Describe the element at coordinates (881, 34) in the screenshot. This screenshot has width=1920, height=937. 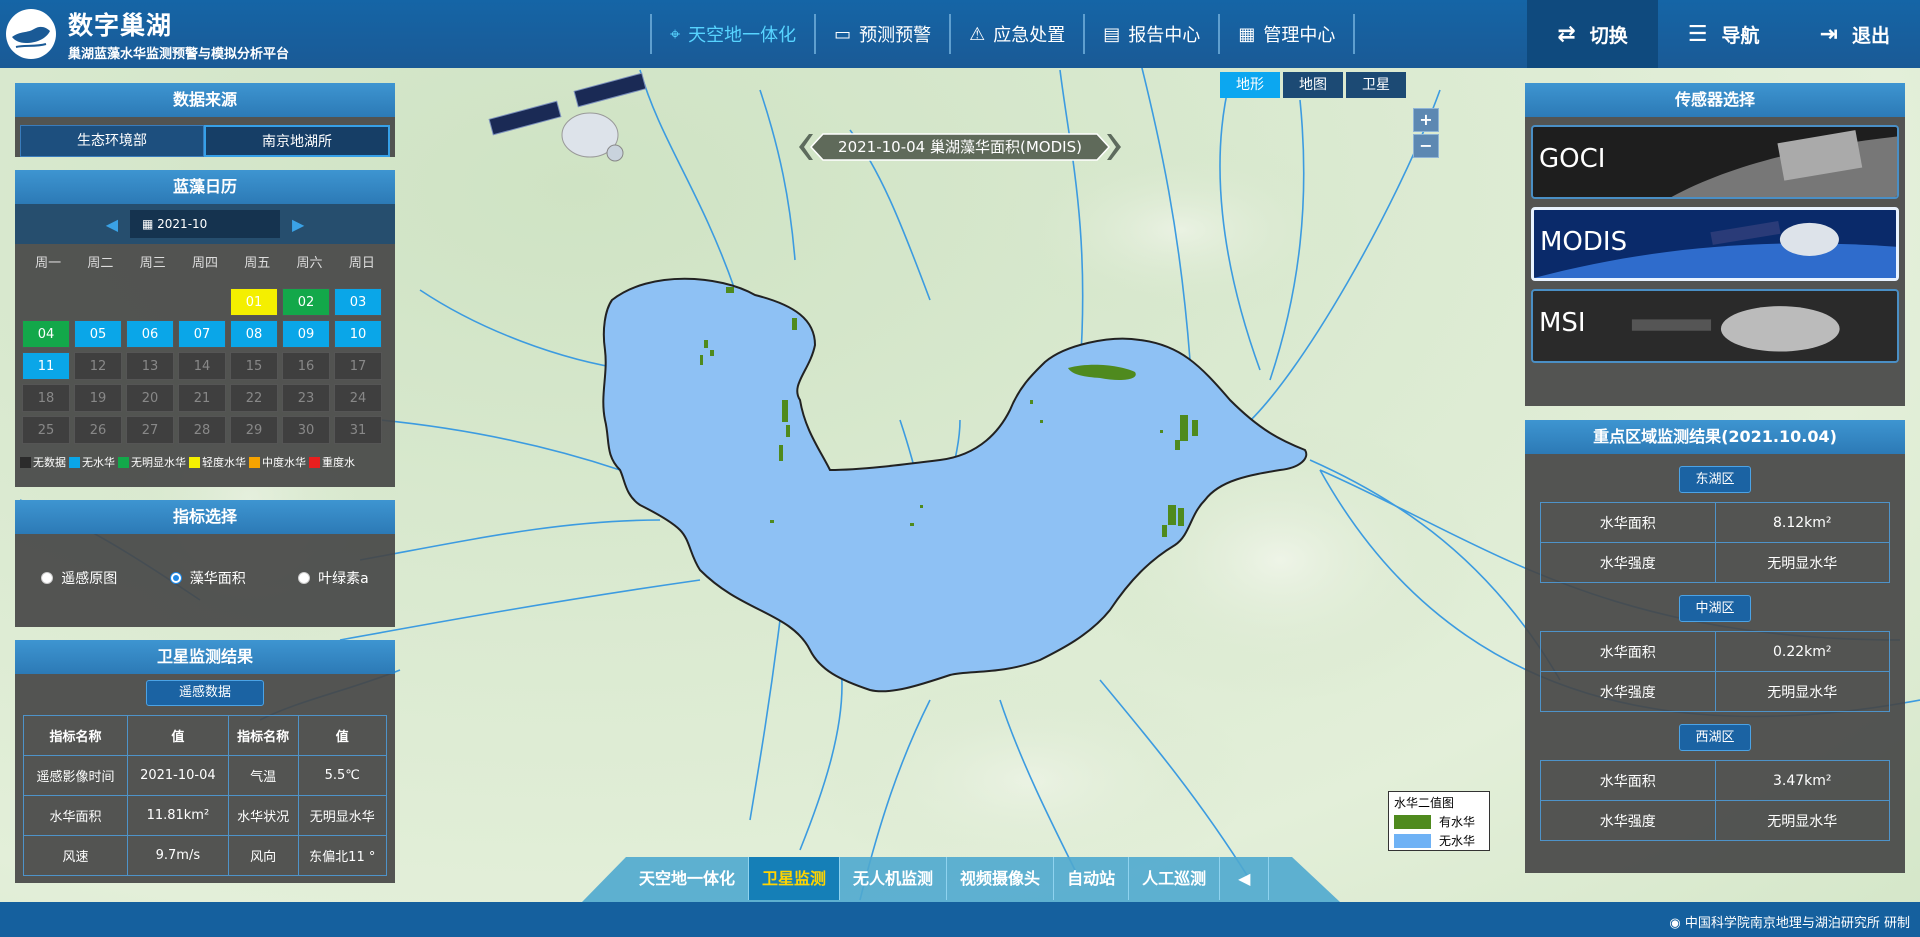
I see `nav-item-forecast: ▭ 预测预警` at that location.